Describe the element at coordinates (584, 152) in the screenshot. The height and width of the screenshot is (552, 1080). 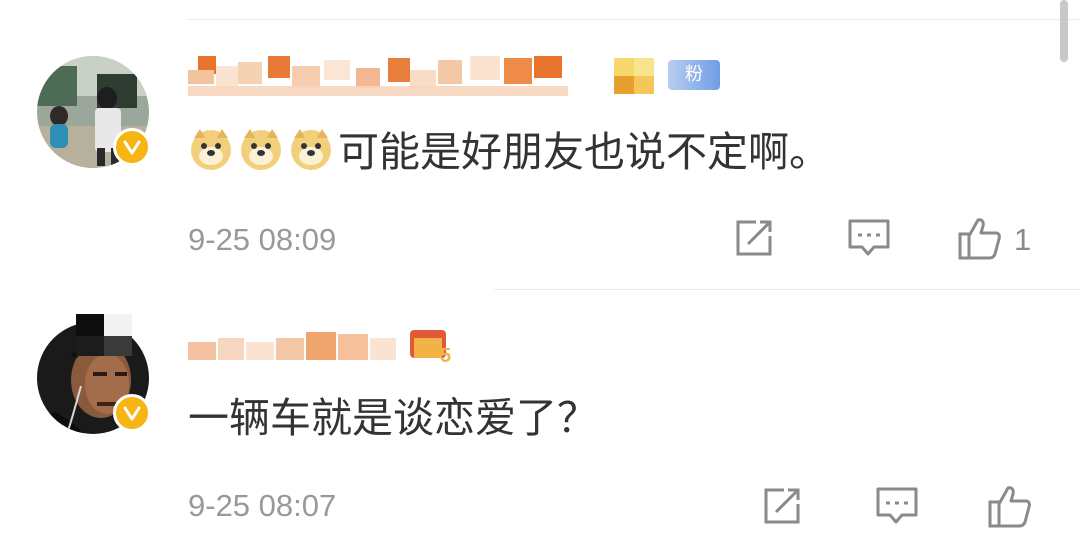
I see `comment-text-content: 可能是好朋友也说不定啊。` at that location.